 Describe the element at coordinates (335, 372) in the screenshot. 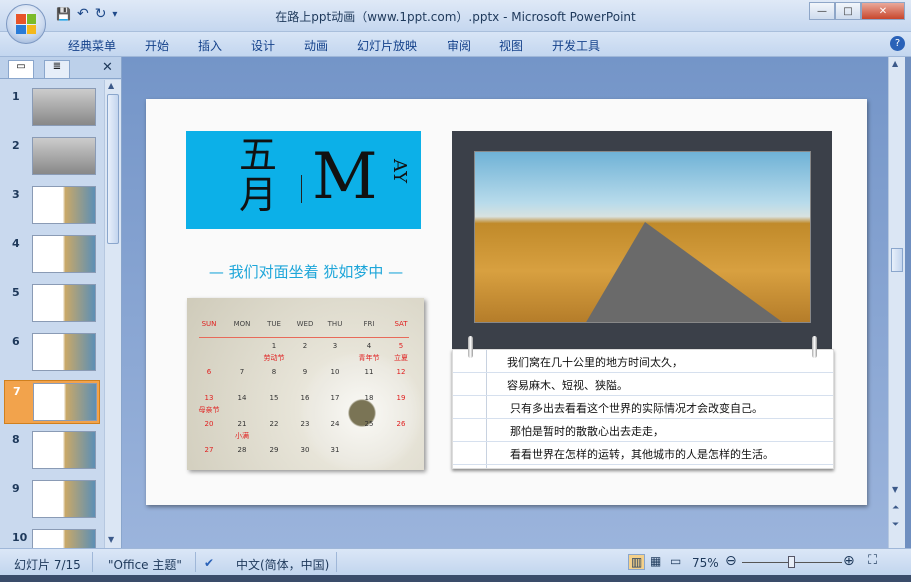

I see `calendar-day: 10` at that location.